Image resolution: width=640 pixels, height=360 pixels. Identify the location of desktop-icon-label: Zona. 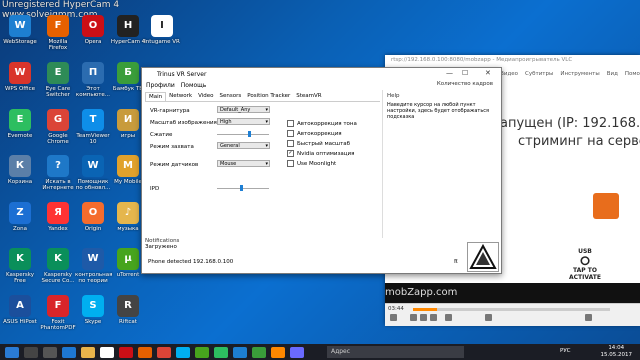
(20, 229).